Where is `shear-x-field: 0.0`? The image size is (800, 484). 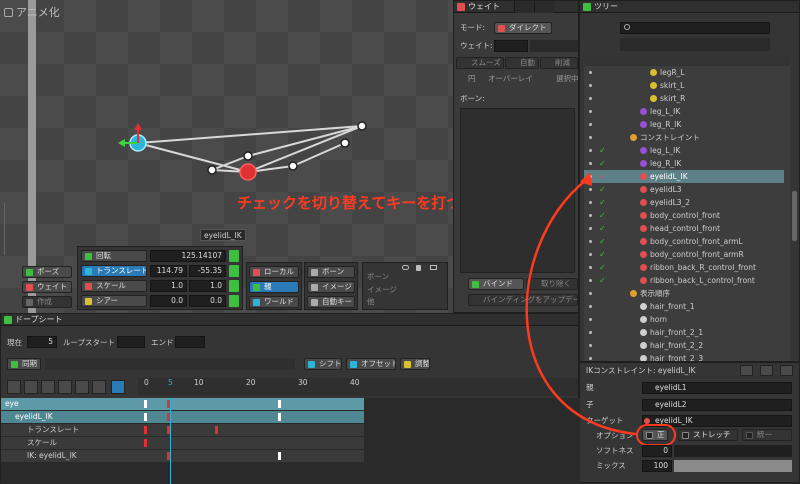 shear-x-field: 0.0 is located at coordinates (168, 301).